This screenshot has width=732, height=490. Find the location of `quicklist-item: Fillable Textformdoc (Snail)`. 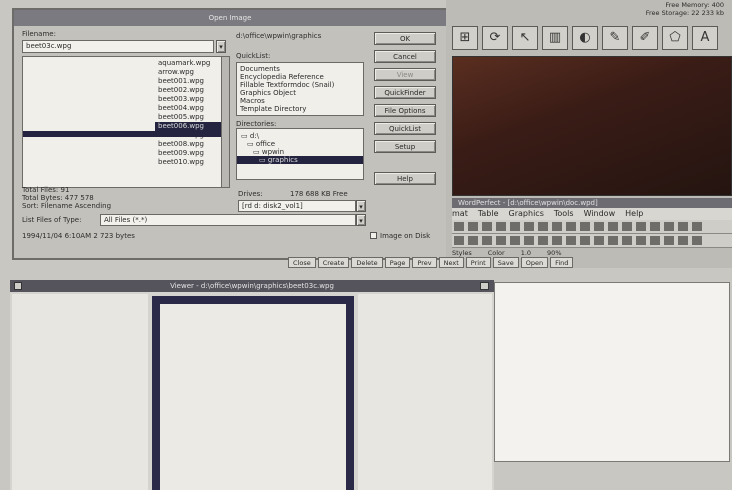

quicklist-item: Fillable Textformdoc (Snail) is located at coordinates (300, 85).